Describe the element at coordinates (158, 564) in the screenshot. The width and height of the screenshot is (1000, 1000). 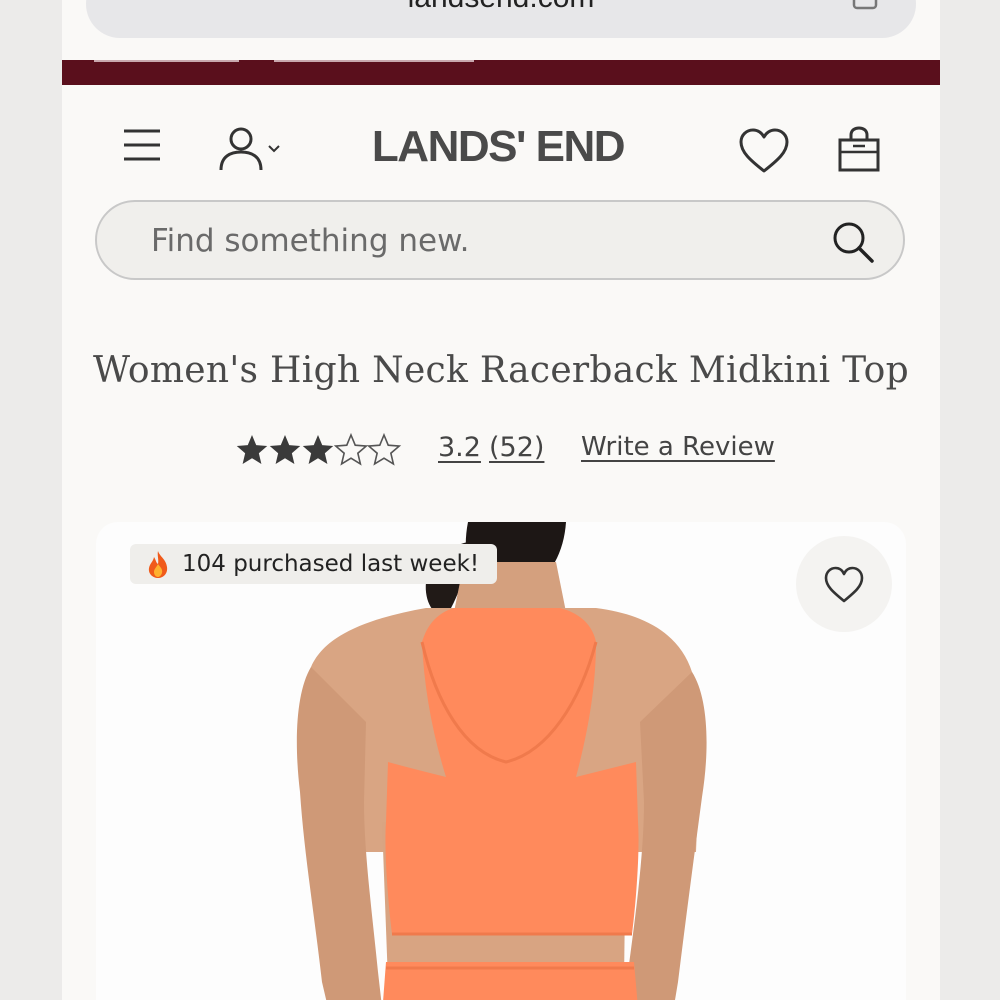
I see `fire-icon` at that location.